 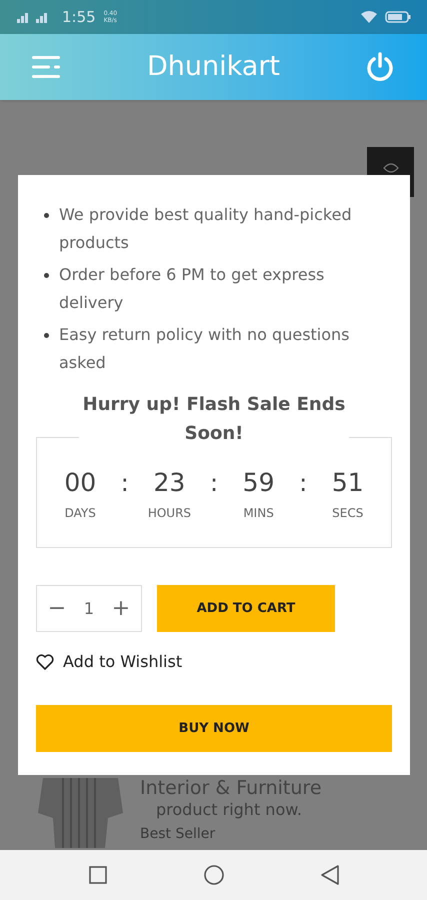 I want to click on back-icon, so click(x=330, y=875).